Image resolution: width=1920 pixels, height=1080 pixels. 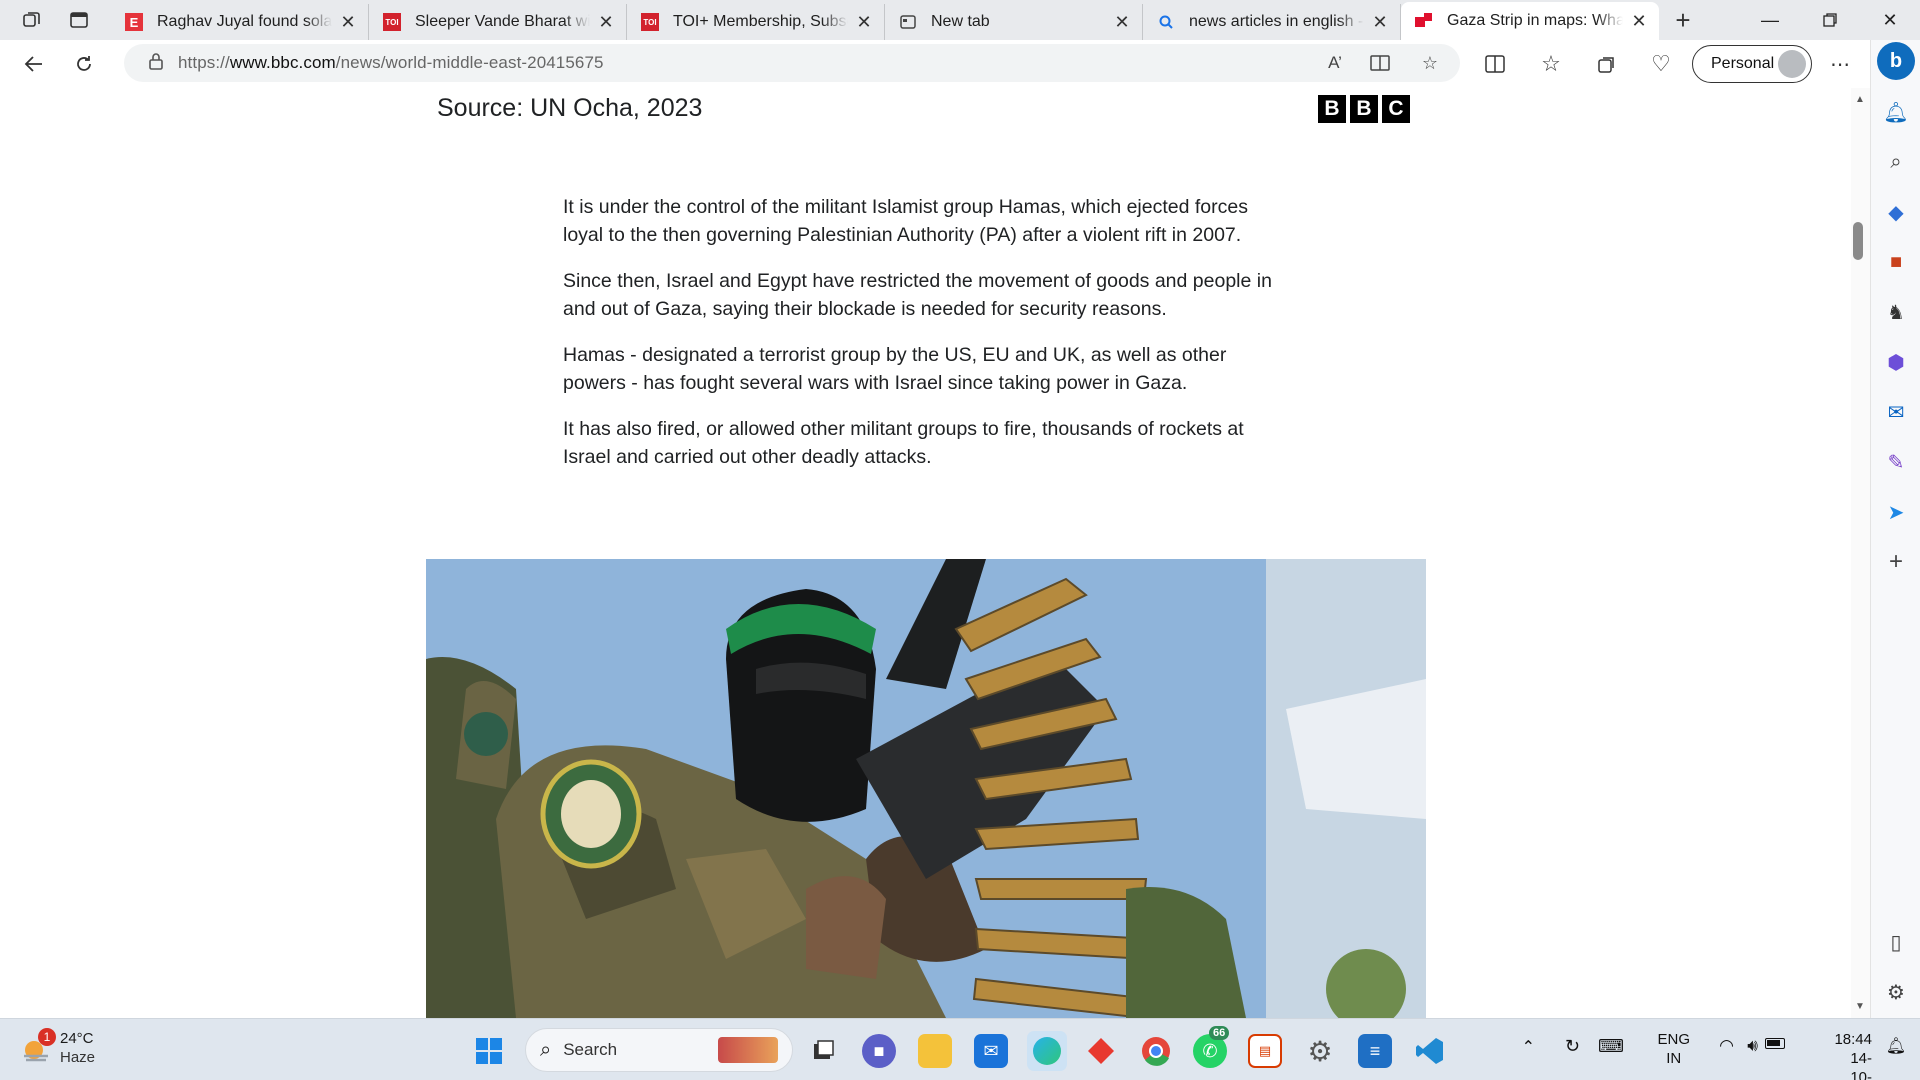 I want to click on profile-button: Personal, so click(x=1752, y=64).